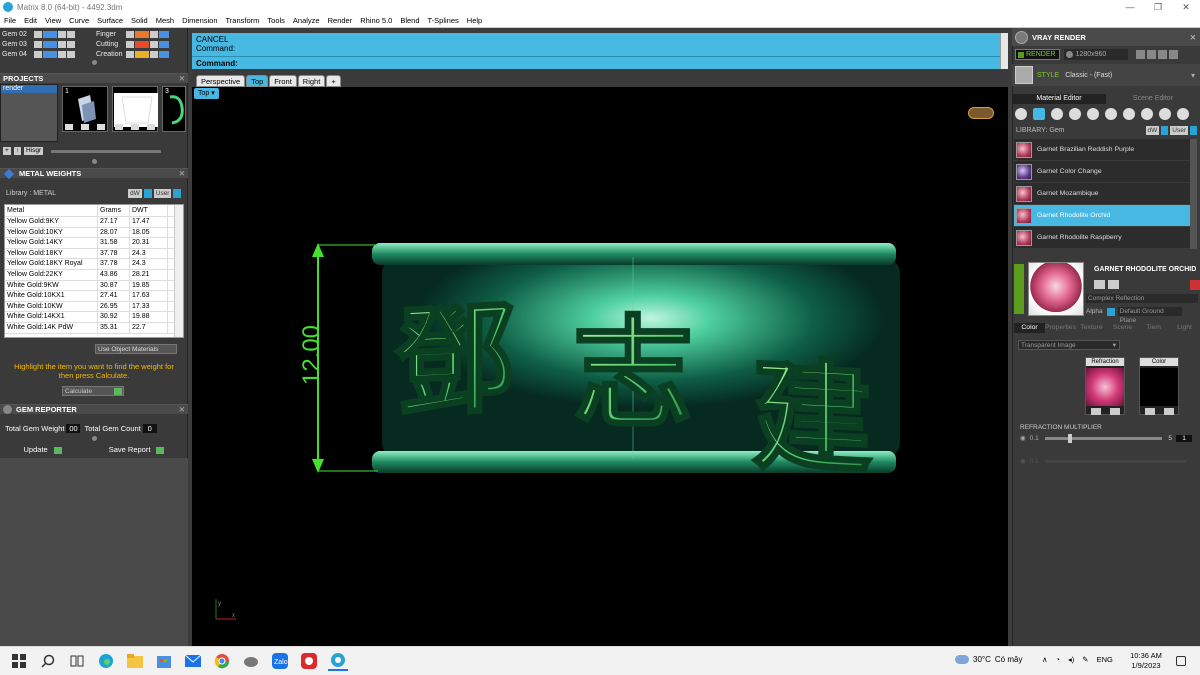  What do you see at coordinates (1029, 328) in the screenshot?
I see `tab-color: Color` at bounding box center [1029, 328].